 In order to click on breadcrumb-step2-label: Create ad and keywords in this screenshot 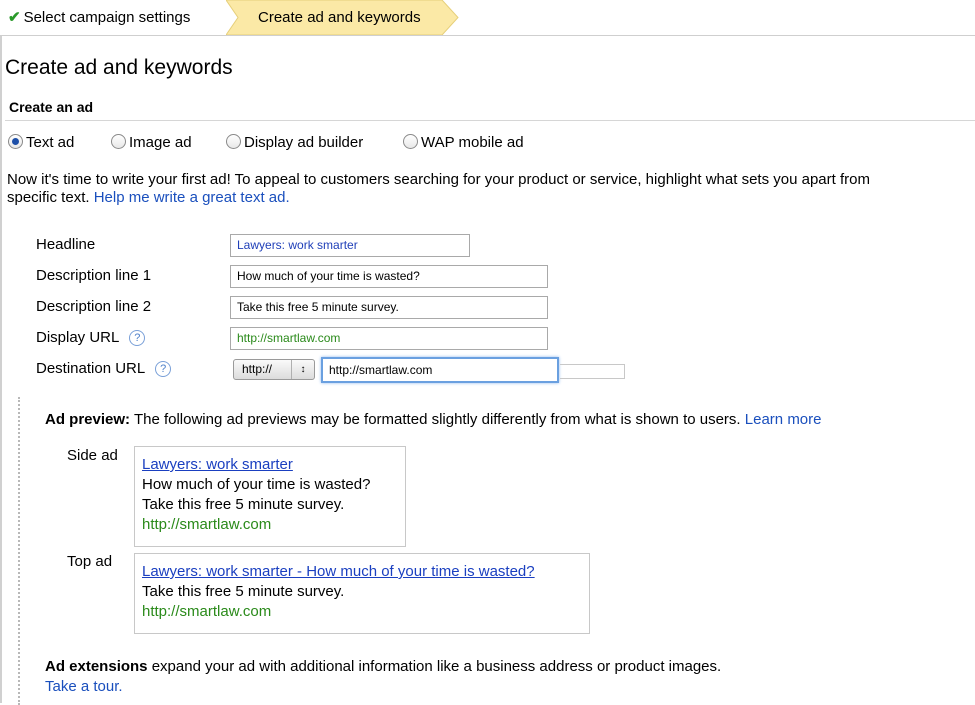, I will do `click(339, 17)`.